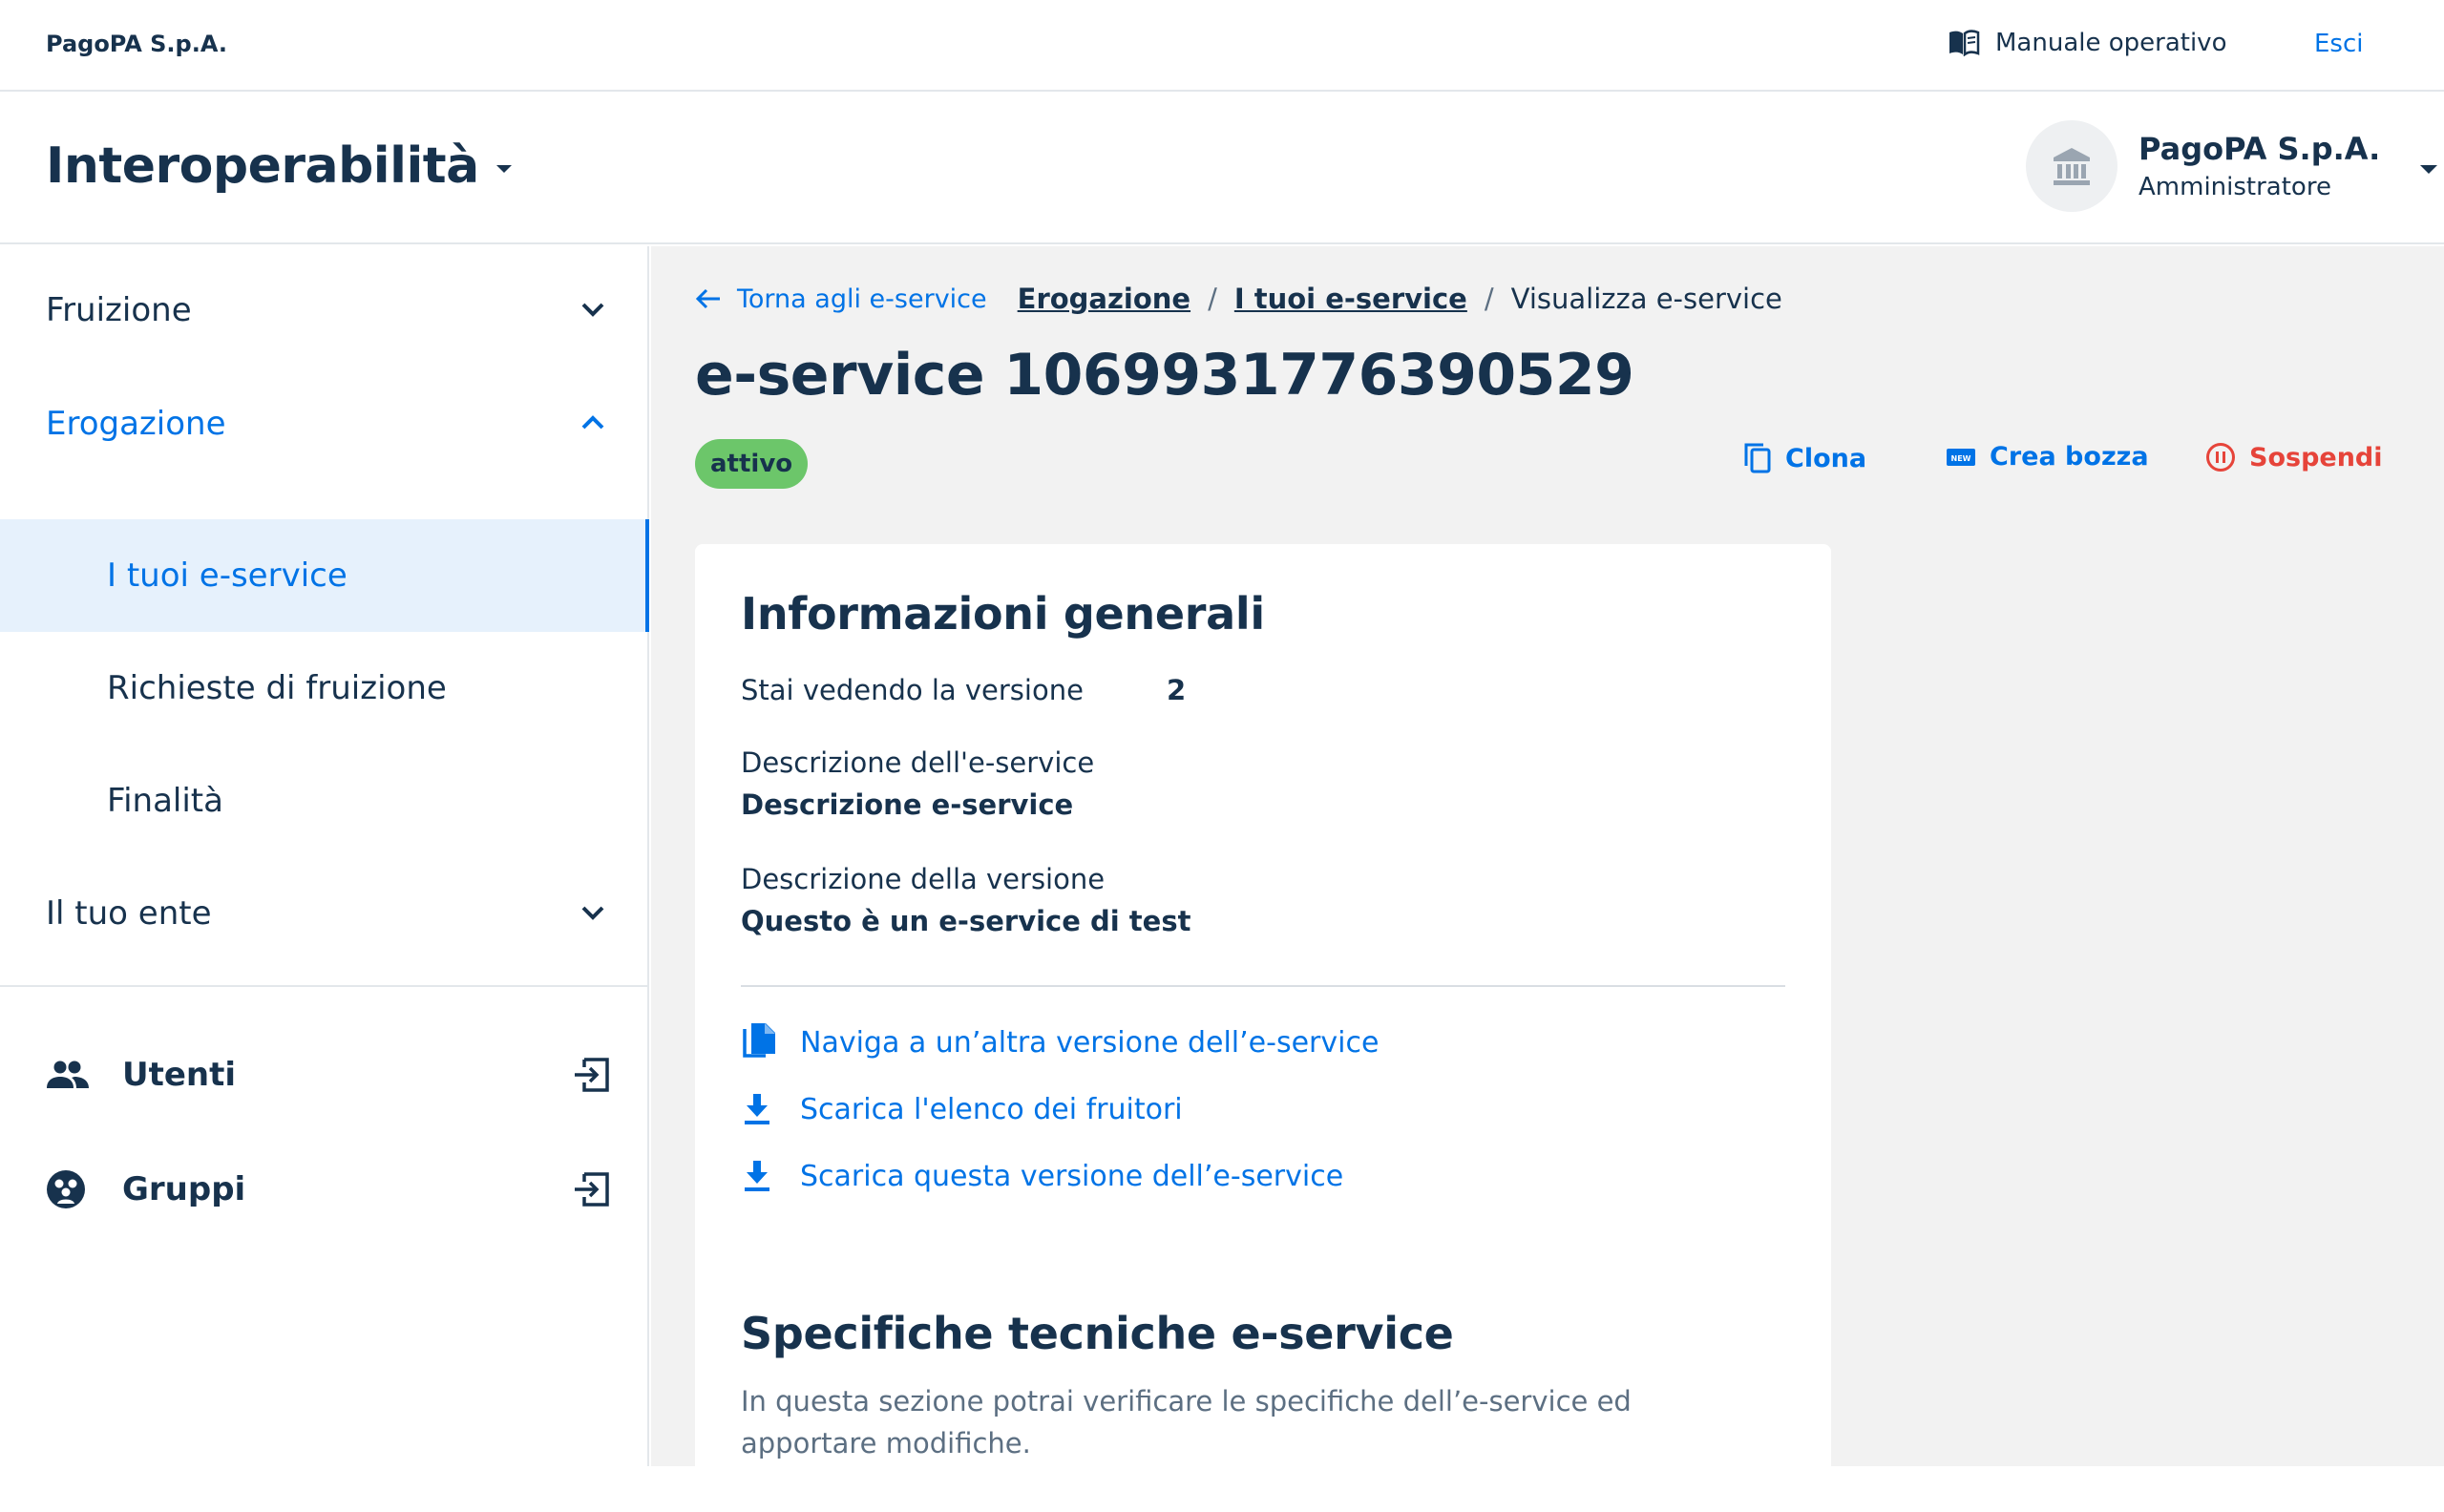 This screenshot has height=1512, width=2444. I want to click on general-info-title: Informazioni generali, so click(1003, 614).